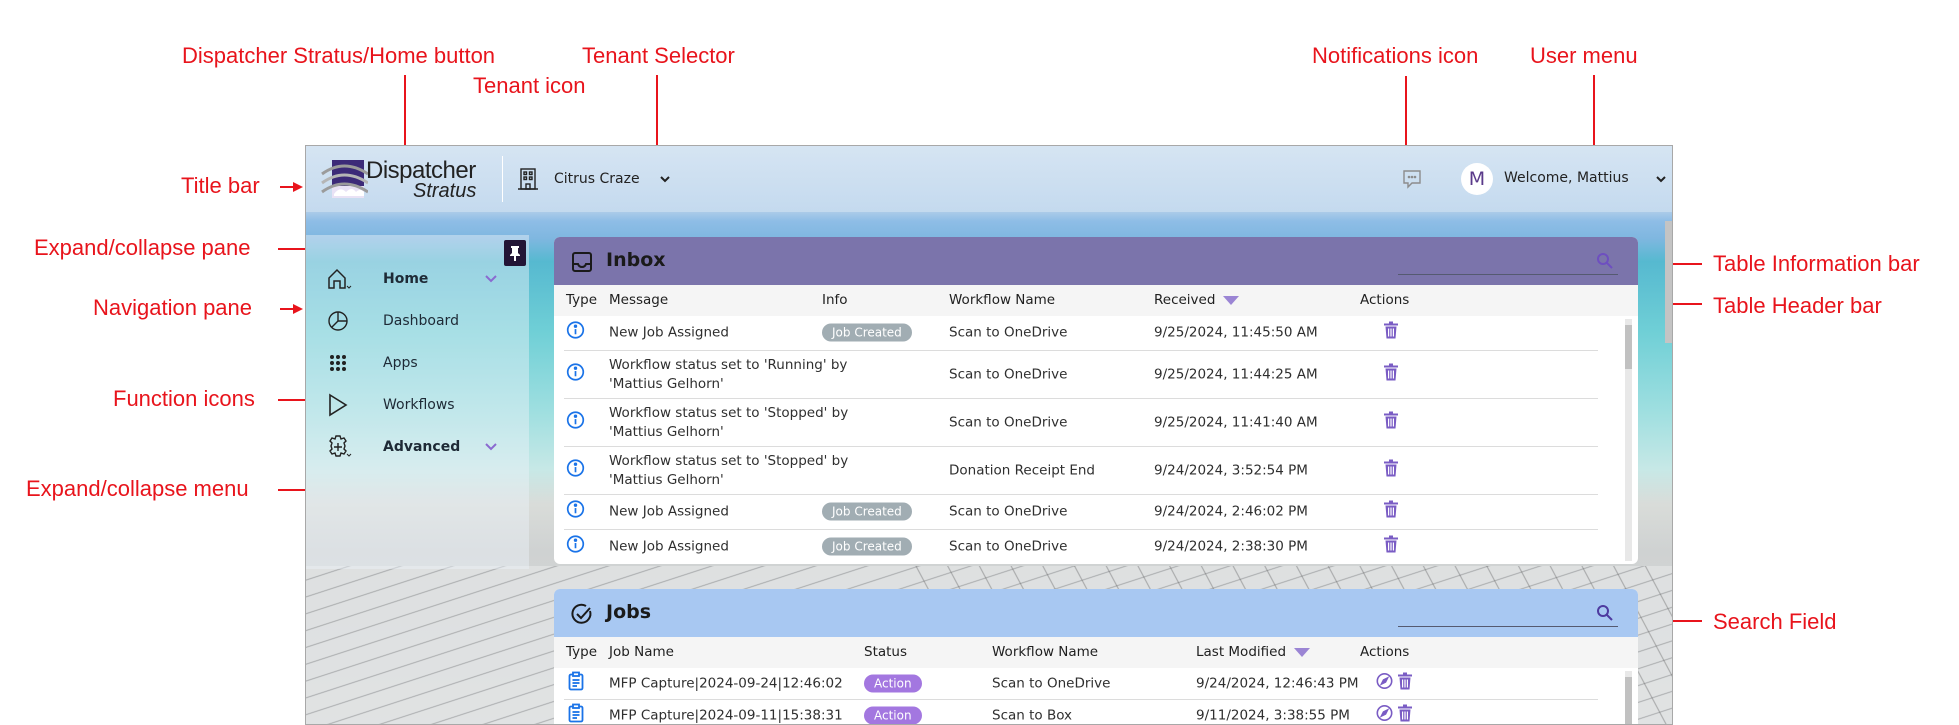 This screenshot has height=725, width=1959. I want to click on received-time: 9/25/2024, 11:41:40 AM, so click(1236, 422).